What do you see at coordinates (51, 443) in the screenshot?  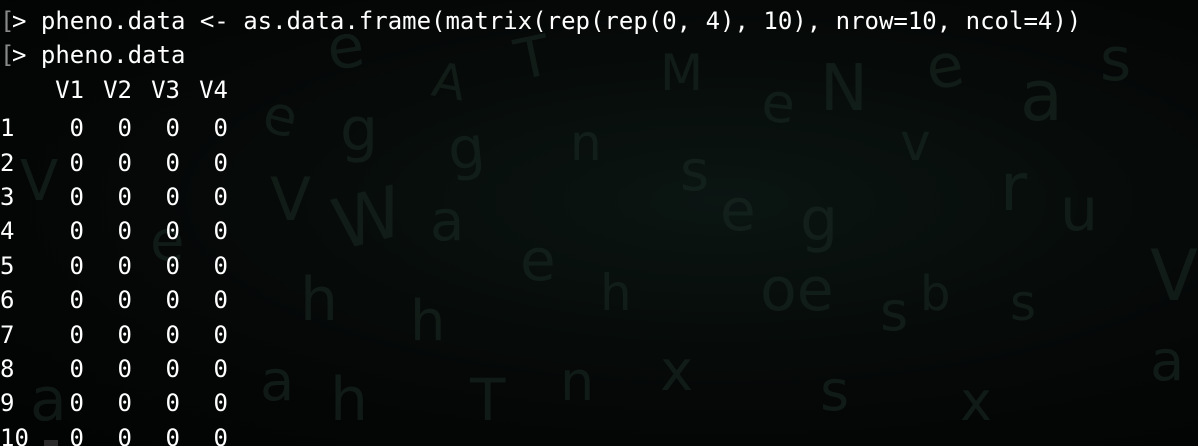 I see `scroll-cursor` at bounding box center [51, 443].